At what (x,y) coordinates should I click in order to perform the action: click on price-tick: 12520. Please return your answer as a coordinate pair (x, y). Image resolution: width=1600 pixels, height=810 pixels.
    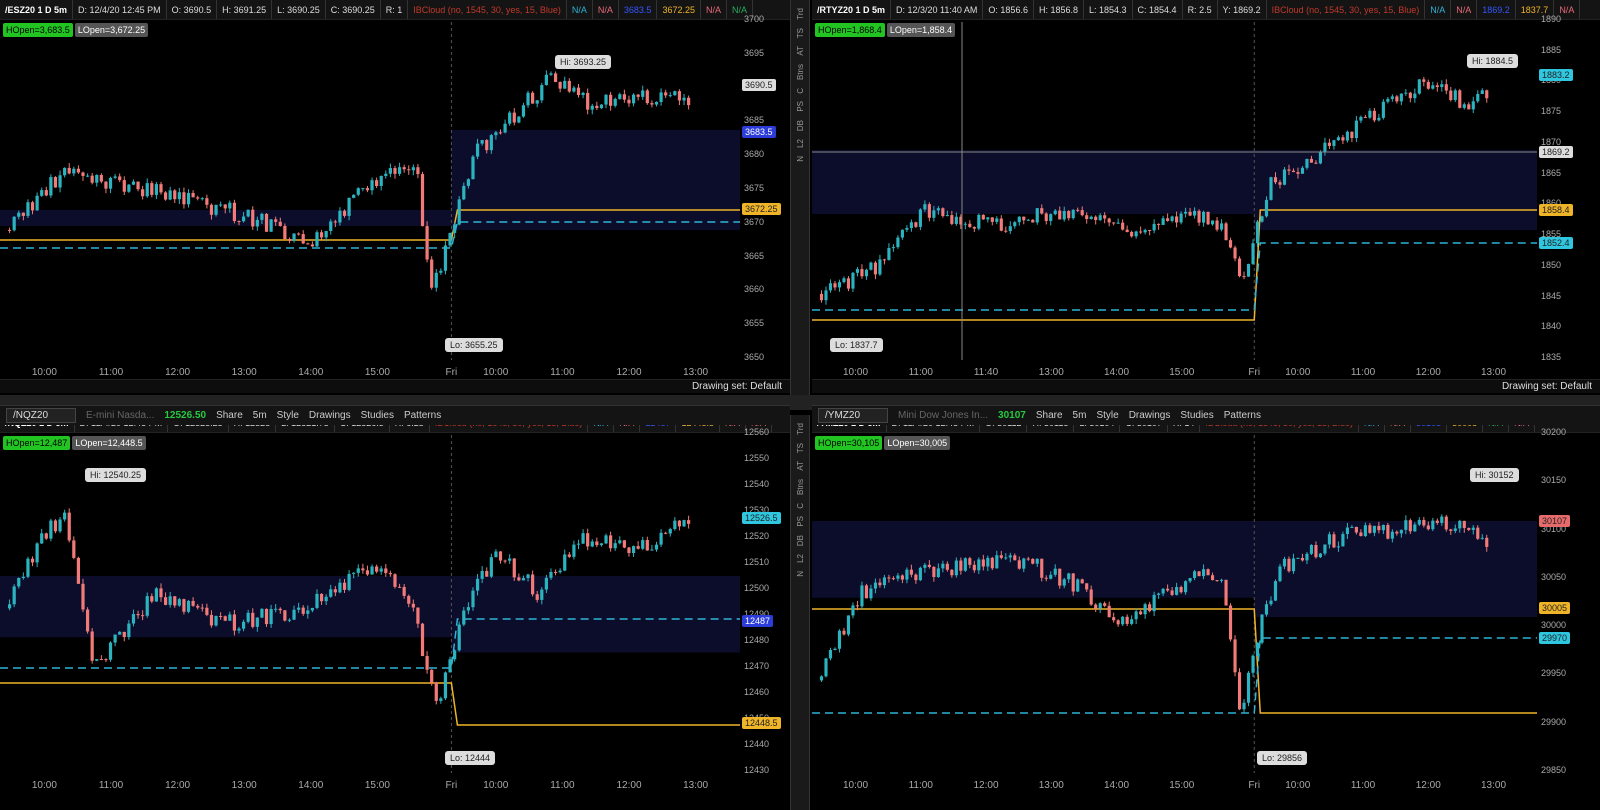
    Looking at the image, I should click on (757, 536).